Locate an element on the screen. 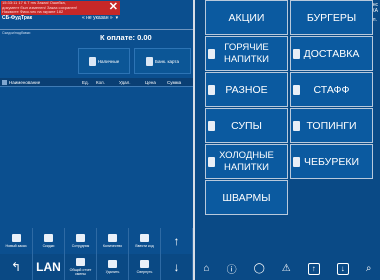 Image resolution: width=380 pixels, height=280 pixels. cash-icon is located at coordinates (92, 61).